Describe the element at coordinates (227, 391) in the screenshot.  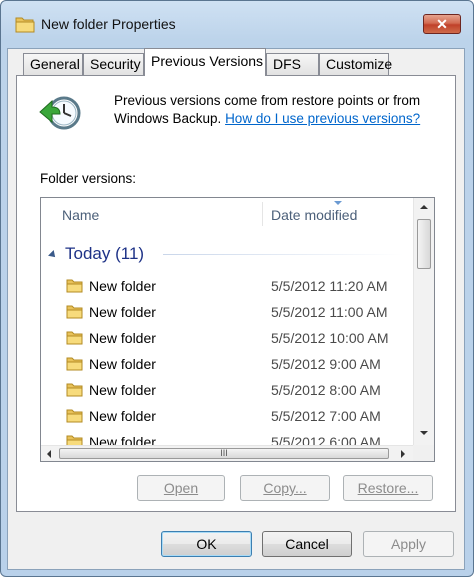
I see `list-item: New folder 5/5/2012 8:00 AM` at that location.